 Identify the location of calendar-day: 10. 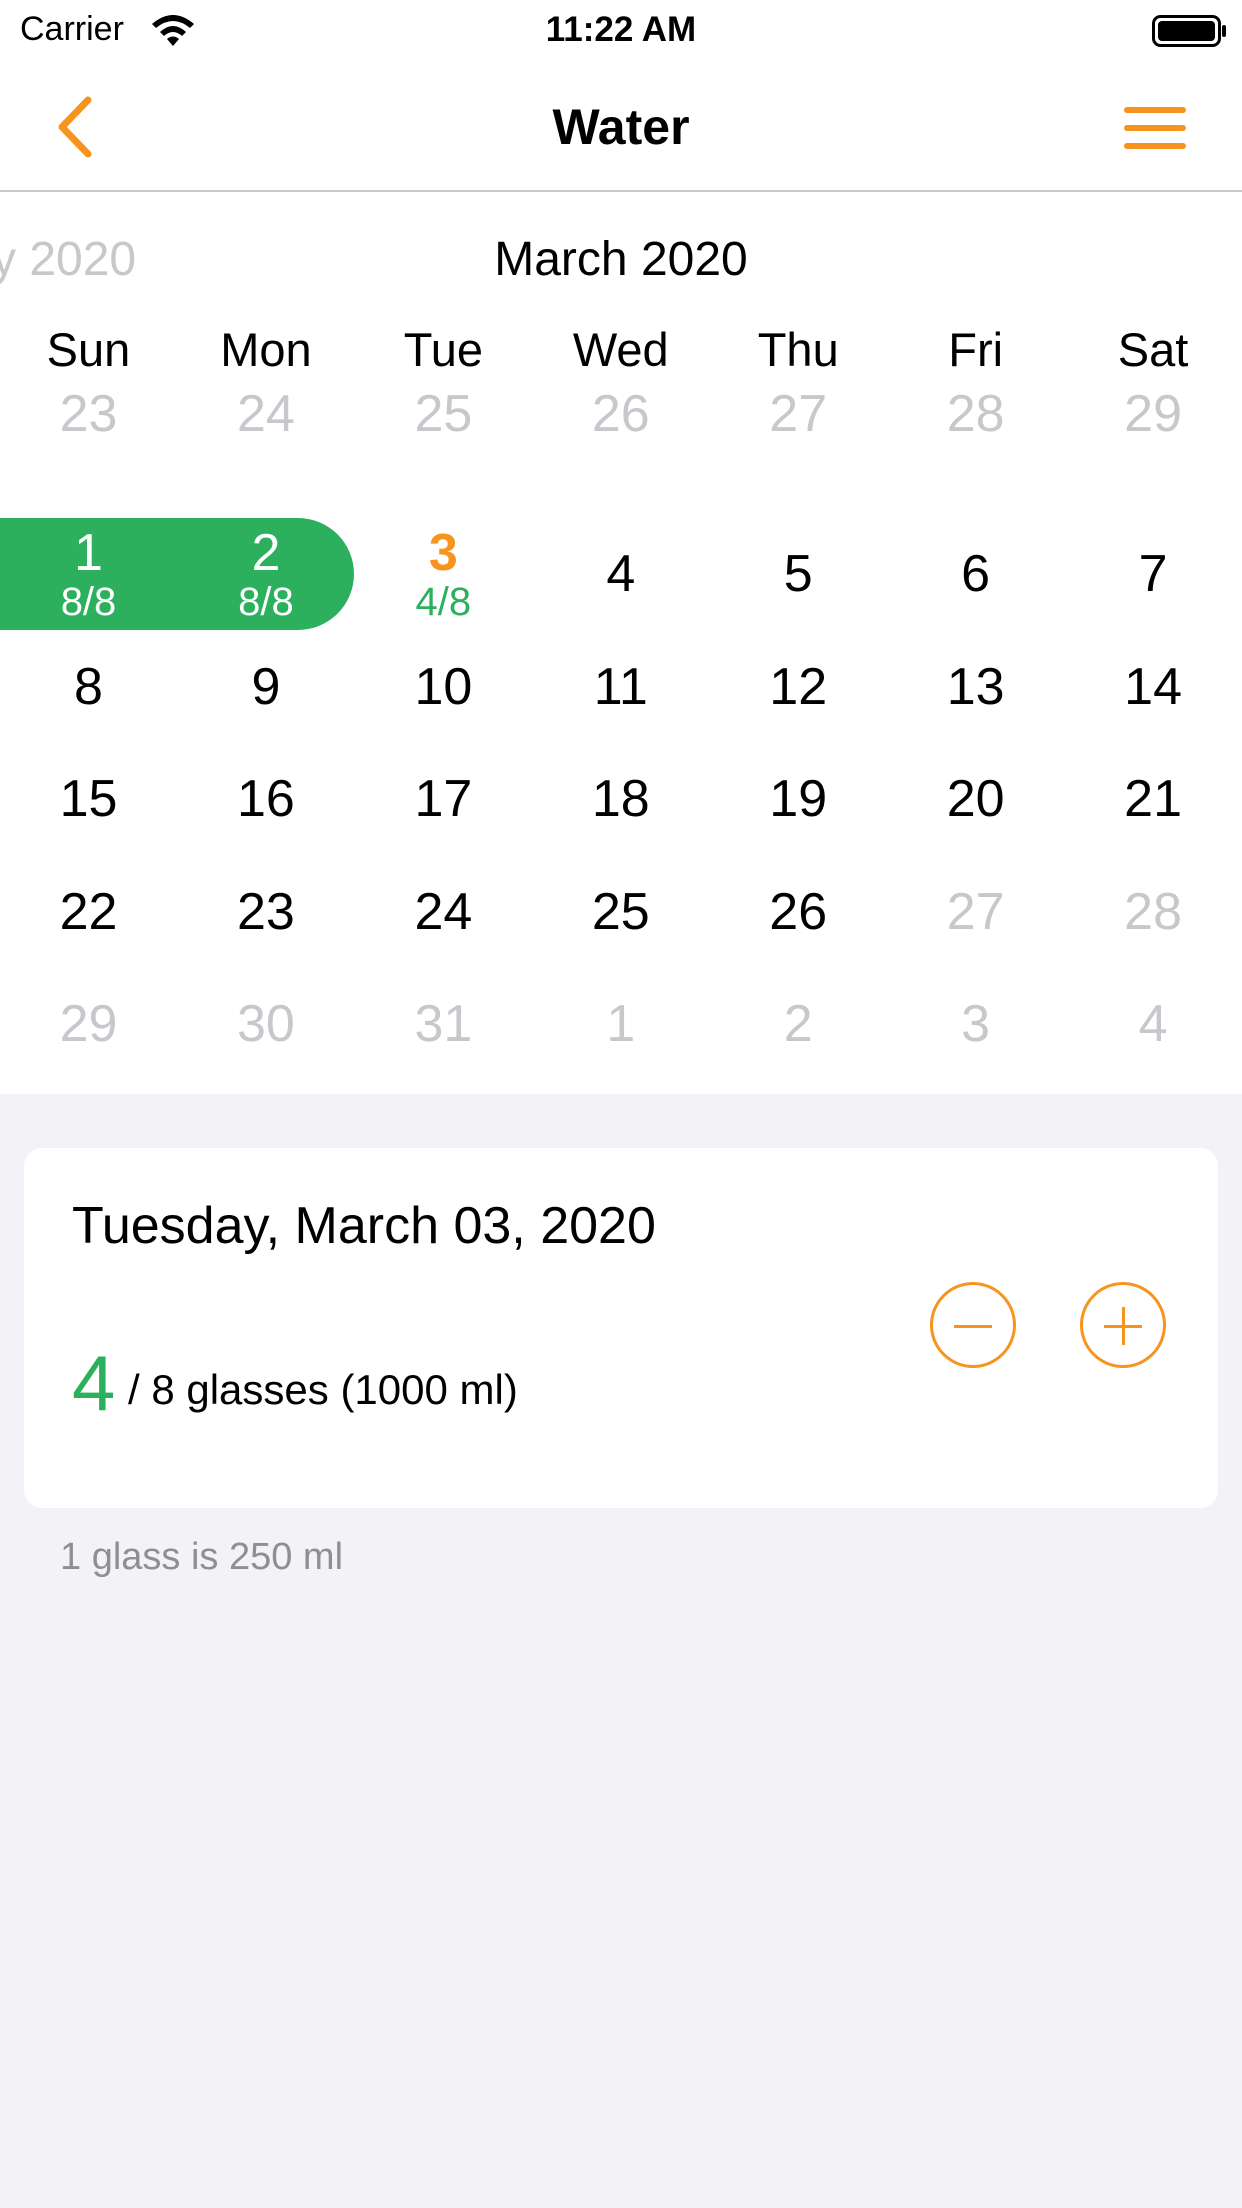
(443, 687).